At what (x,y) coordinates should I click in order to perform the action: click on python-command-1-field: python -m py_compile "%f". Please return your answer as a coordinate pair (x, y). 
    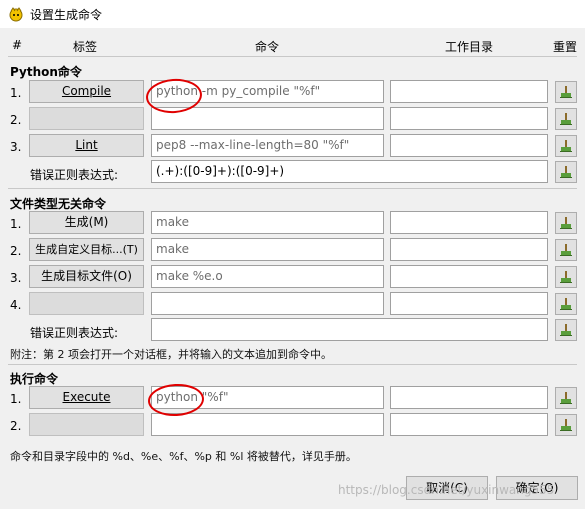
    Looking at the image, I should click on (267, 91).